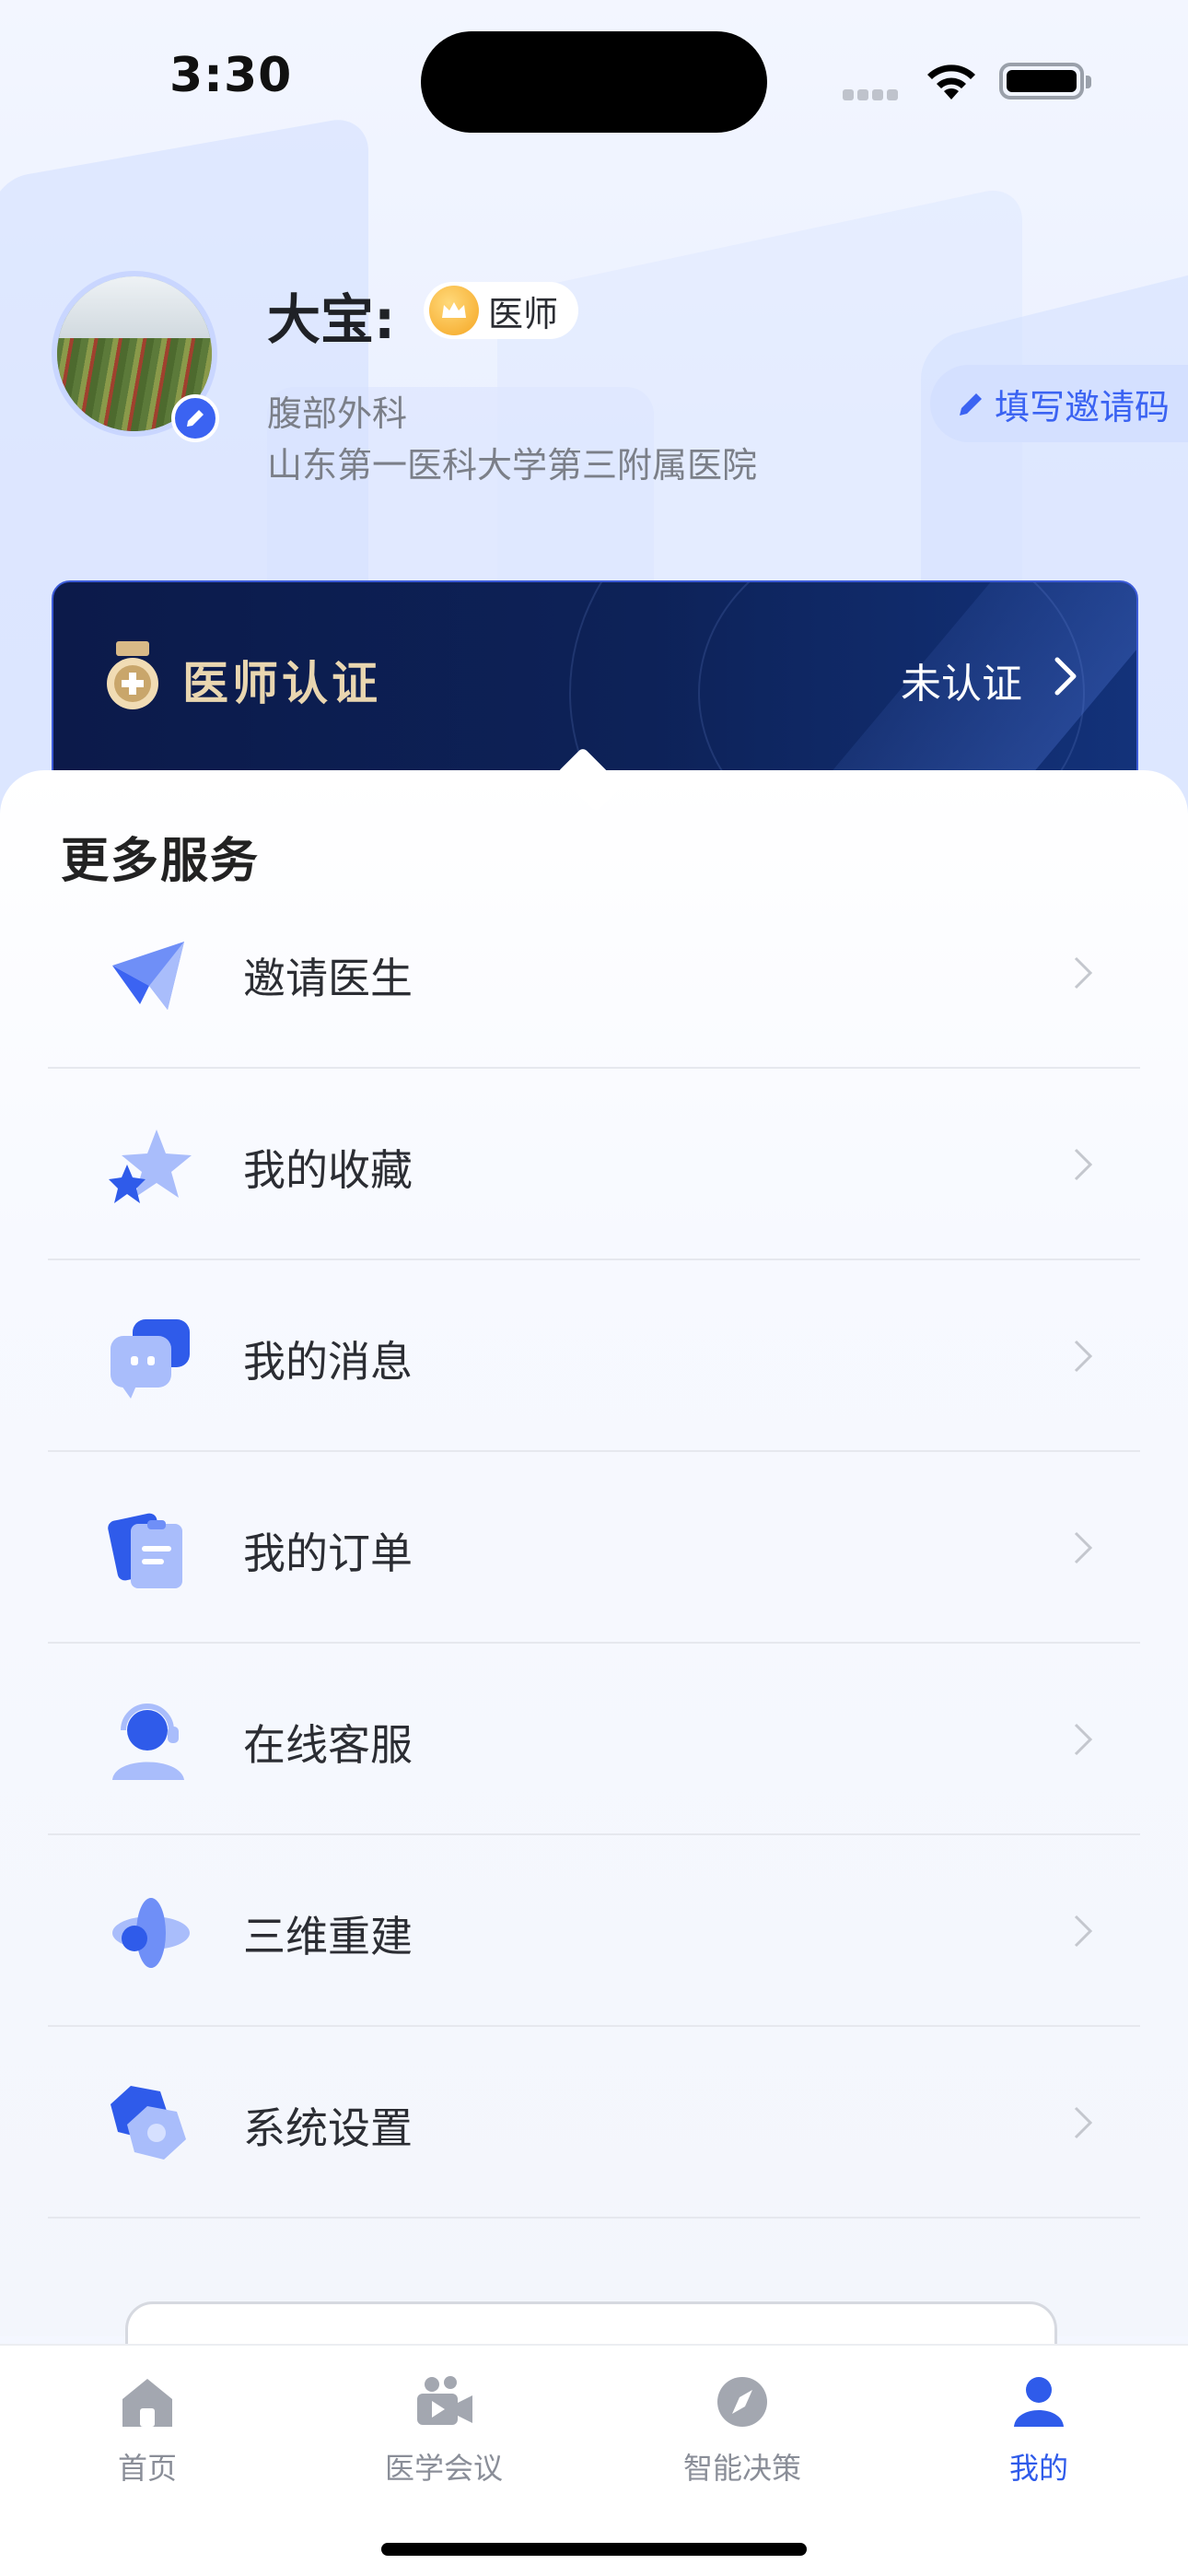 This screenshot has height=2576, width=1188. Describe the element at coordinates (1038, 2469) in the screenshot. I see `tab-label: 我的` at that location.